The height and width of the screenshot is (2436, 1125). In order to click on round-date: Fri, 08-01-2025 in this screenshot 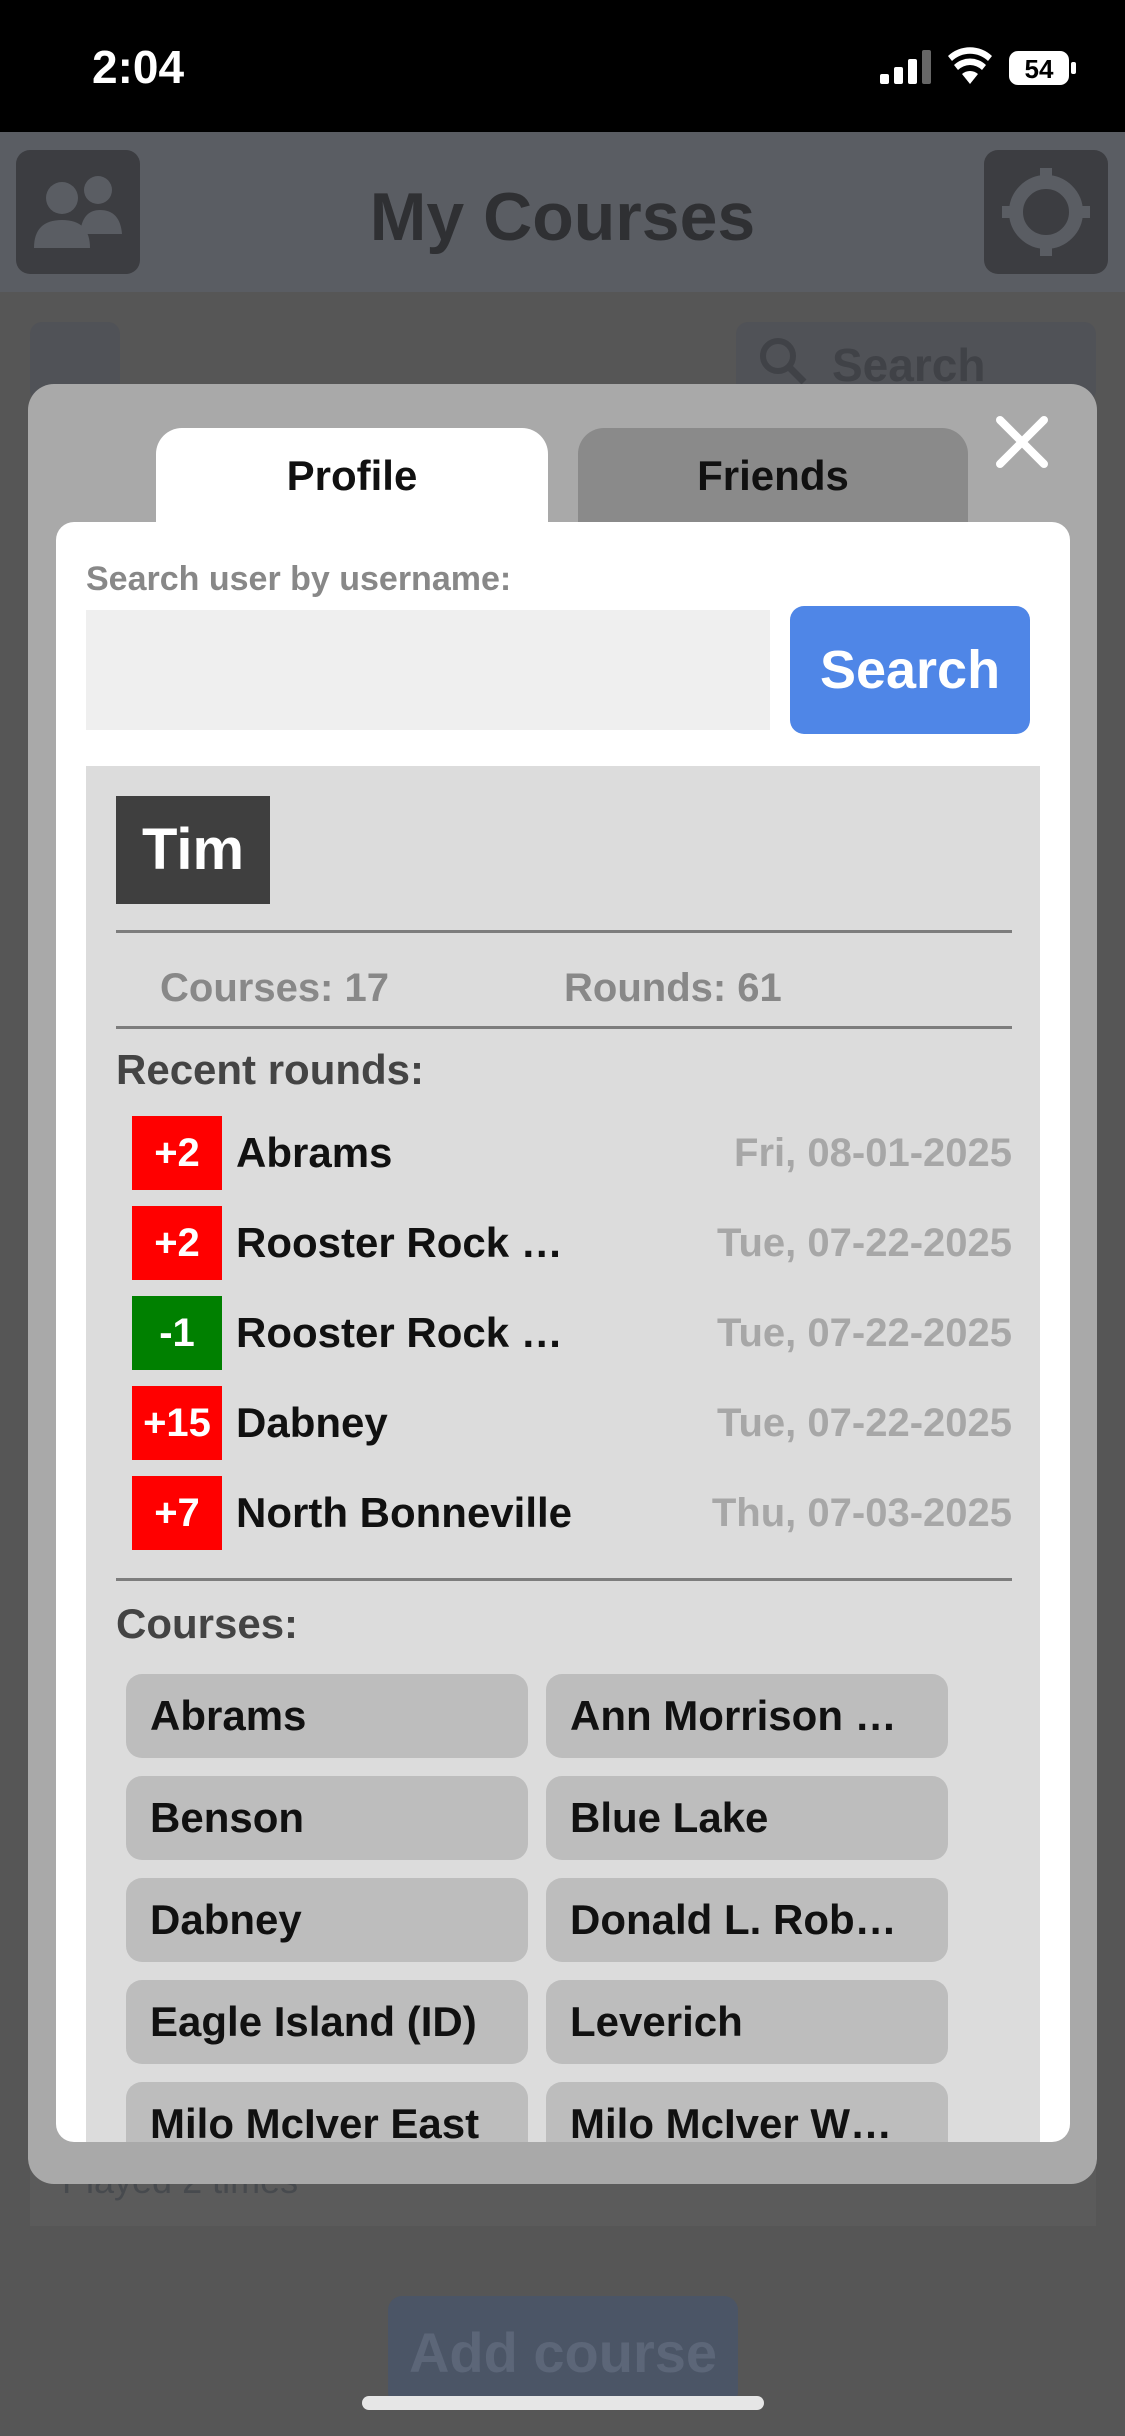, I will do `click(873, 1153)`.